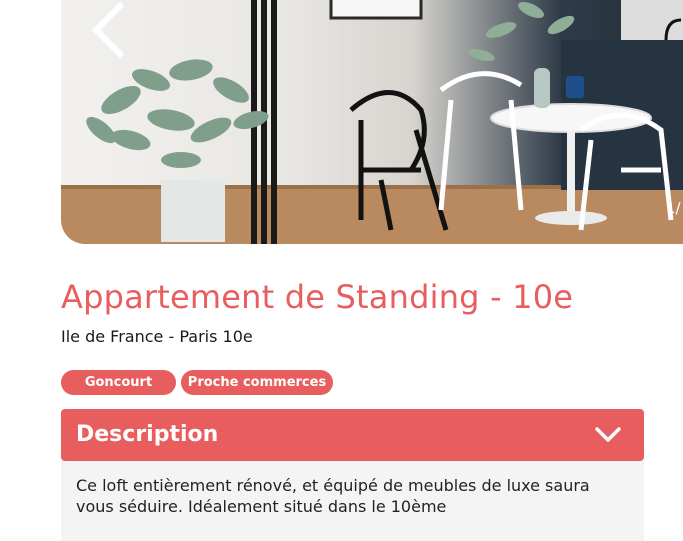 The width and height of the screenshot is (683, 541). What do you see at coordinates (157, 336) in the screenshot?
I see `listing-location: Ile de France - Paris 10e` at bounding box center [157, 336].